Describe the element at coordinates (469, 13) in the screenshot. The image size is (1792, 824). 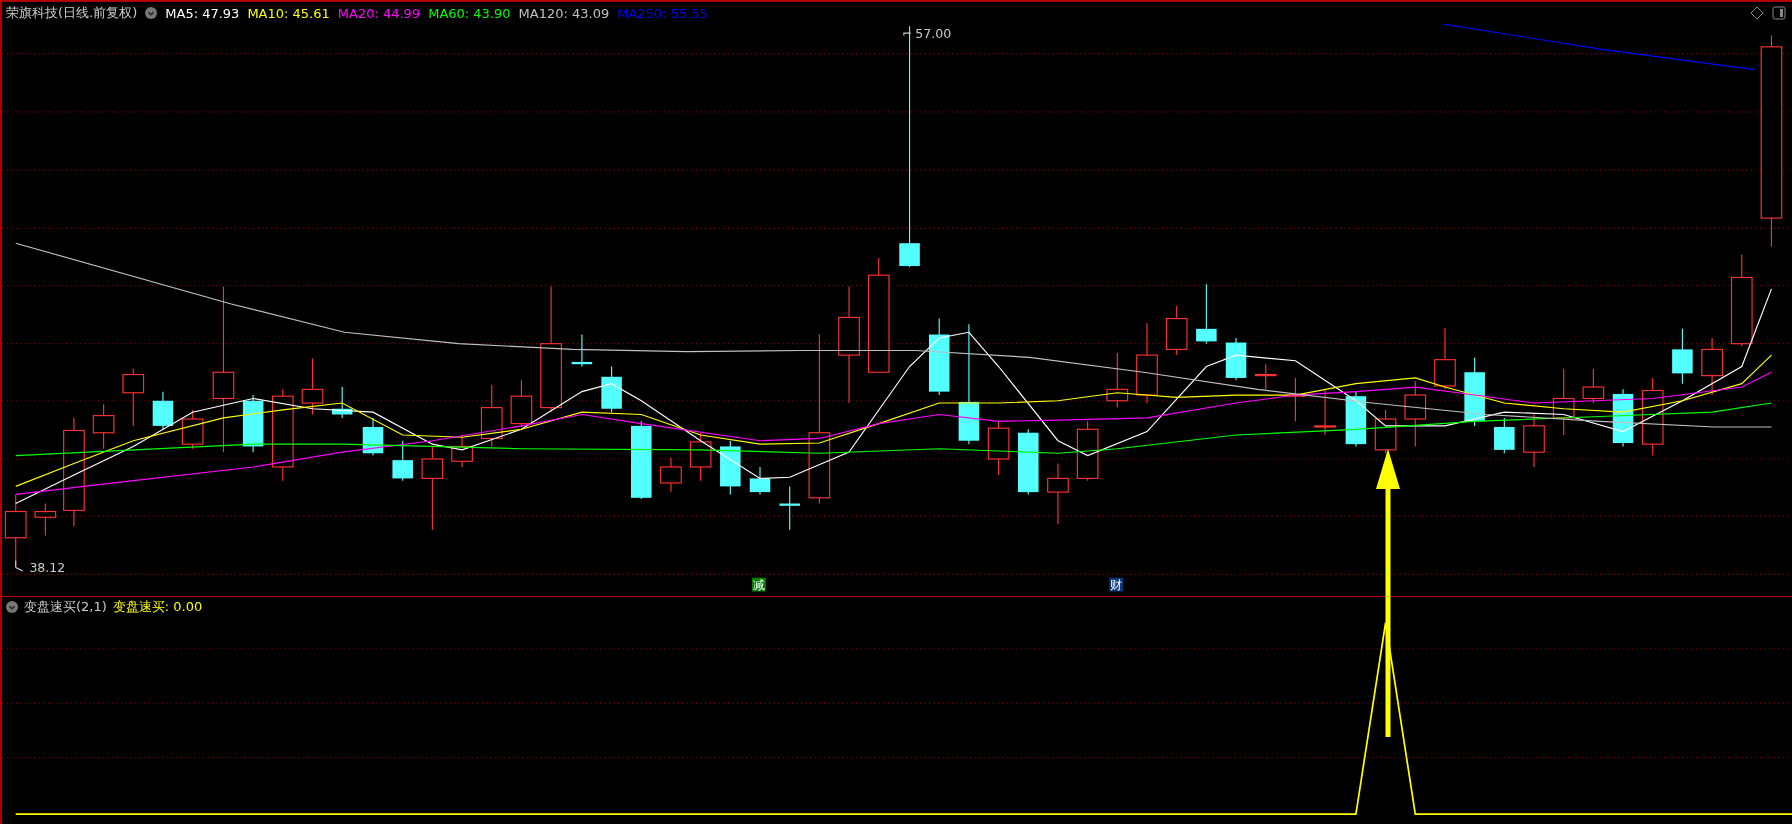
I see `ma-legend-label: MA60: 43.90` at that location.